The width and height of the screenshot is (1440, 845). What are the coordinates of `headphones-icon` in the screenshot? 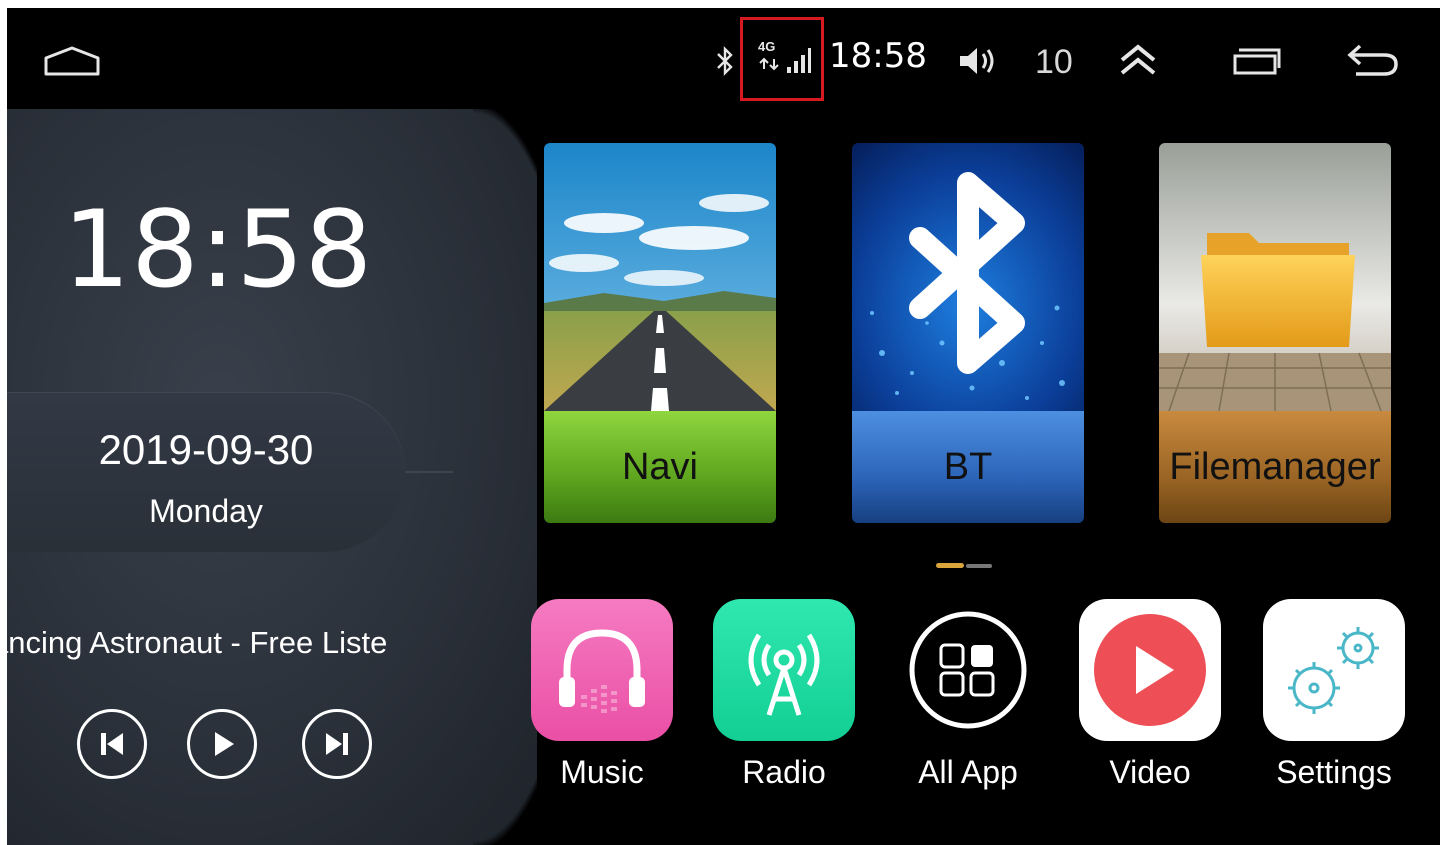 It's located at (602, 670).